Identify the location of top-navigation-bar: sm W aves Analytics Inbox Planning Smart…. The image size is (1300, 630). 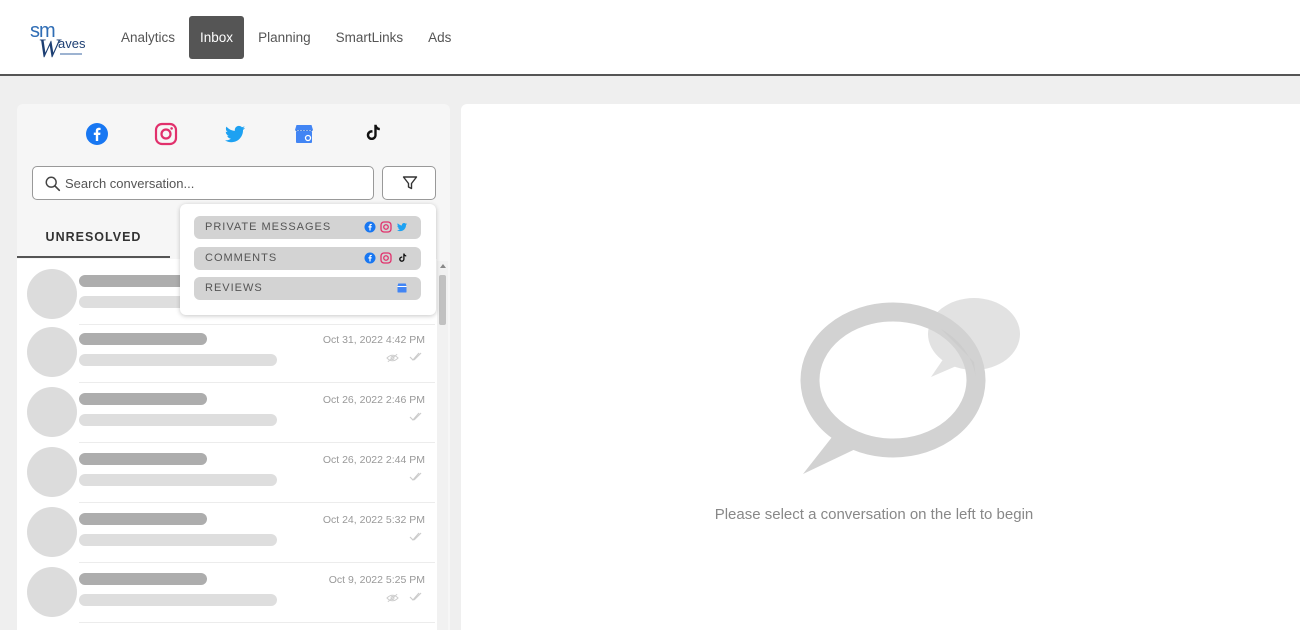
(650, 38).